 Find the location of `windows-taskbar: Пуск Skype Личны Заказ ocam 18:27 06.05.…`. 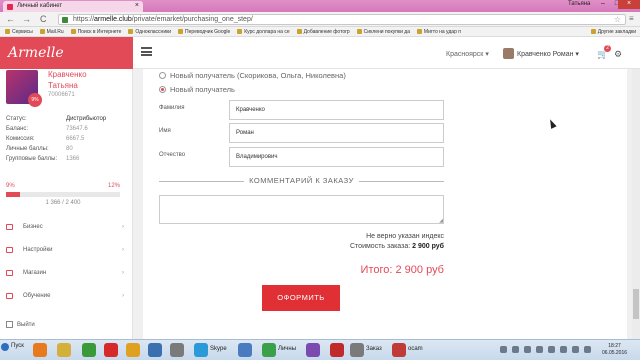

windows-taskbar: Пуск Skype Личны Заказ ocam 18:27 06.05.… is located at coordinates (320, 349).